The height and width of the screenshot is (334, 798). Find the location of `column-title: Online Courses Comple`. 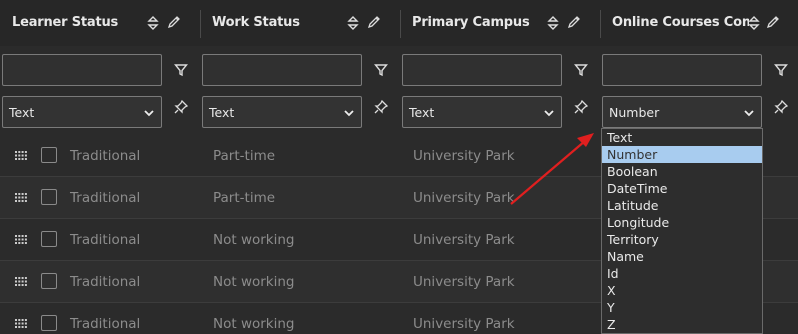

column-title: Online Courses Comple is located at coordinates (680, 22).